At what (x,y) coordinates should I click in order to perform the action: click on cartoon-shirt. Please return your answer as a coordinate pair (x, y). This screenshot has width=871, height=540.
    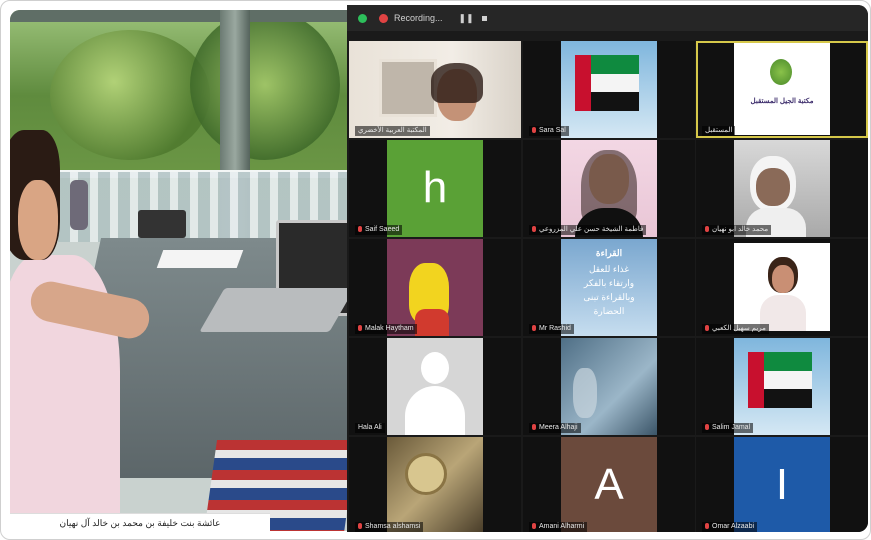
    Looking at the image, I should click on (432, 322).